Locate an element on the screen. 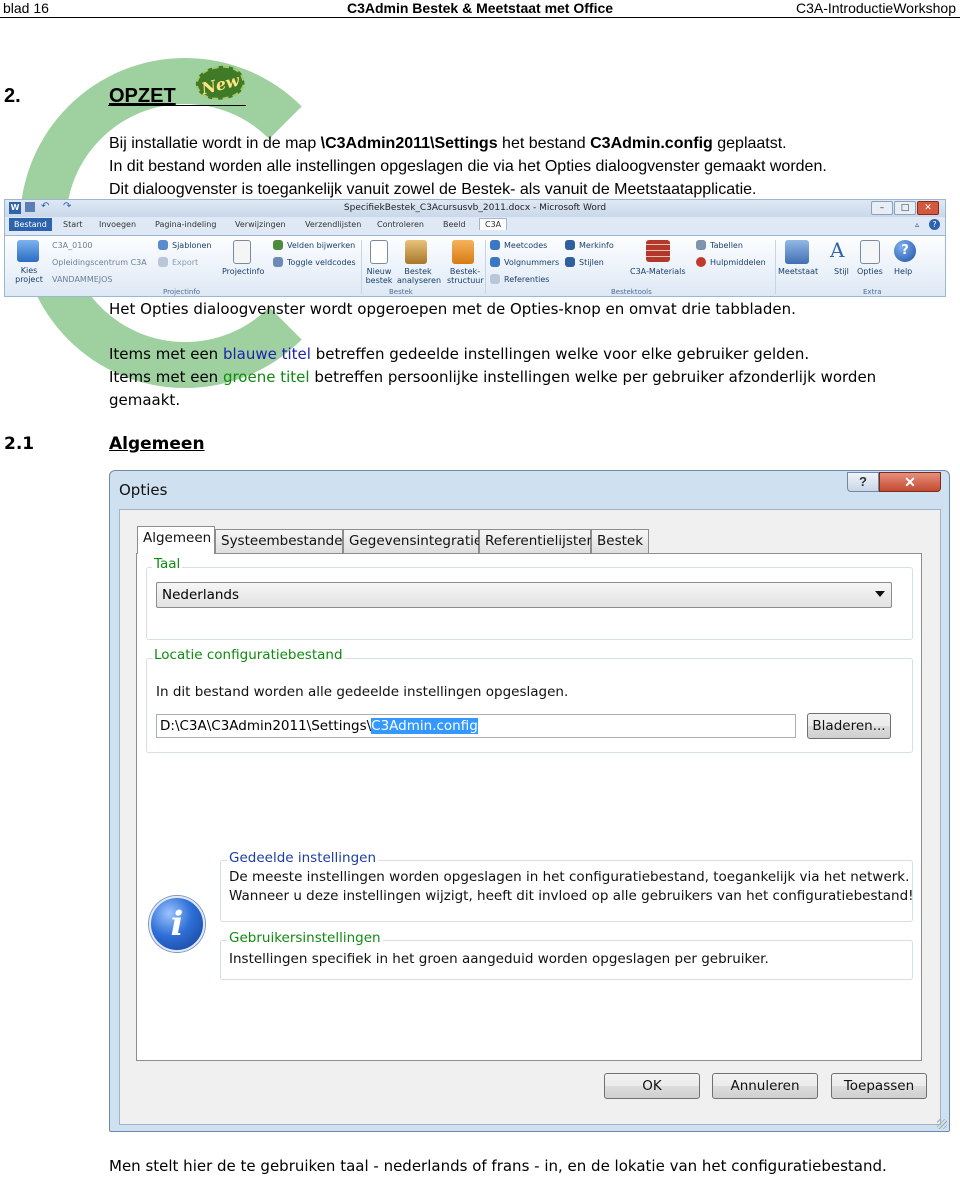 The image size is (960, 1178). opties-button: Opties is located at coordinates (870, 271).